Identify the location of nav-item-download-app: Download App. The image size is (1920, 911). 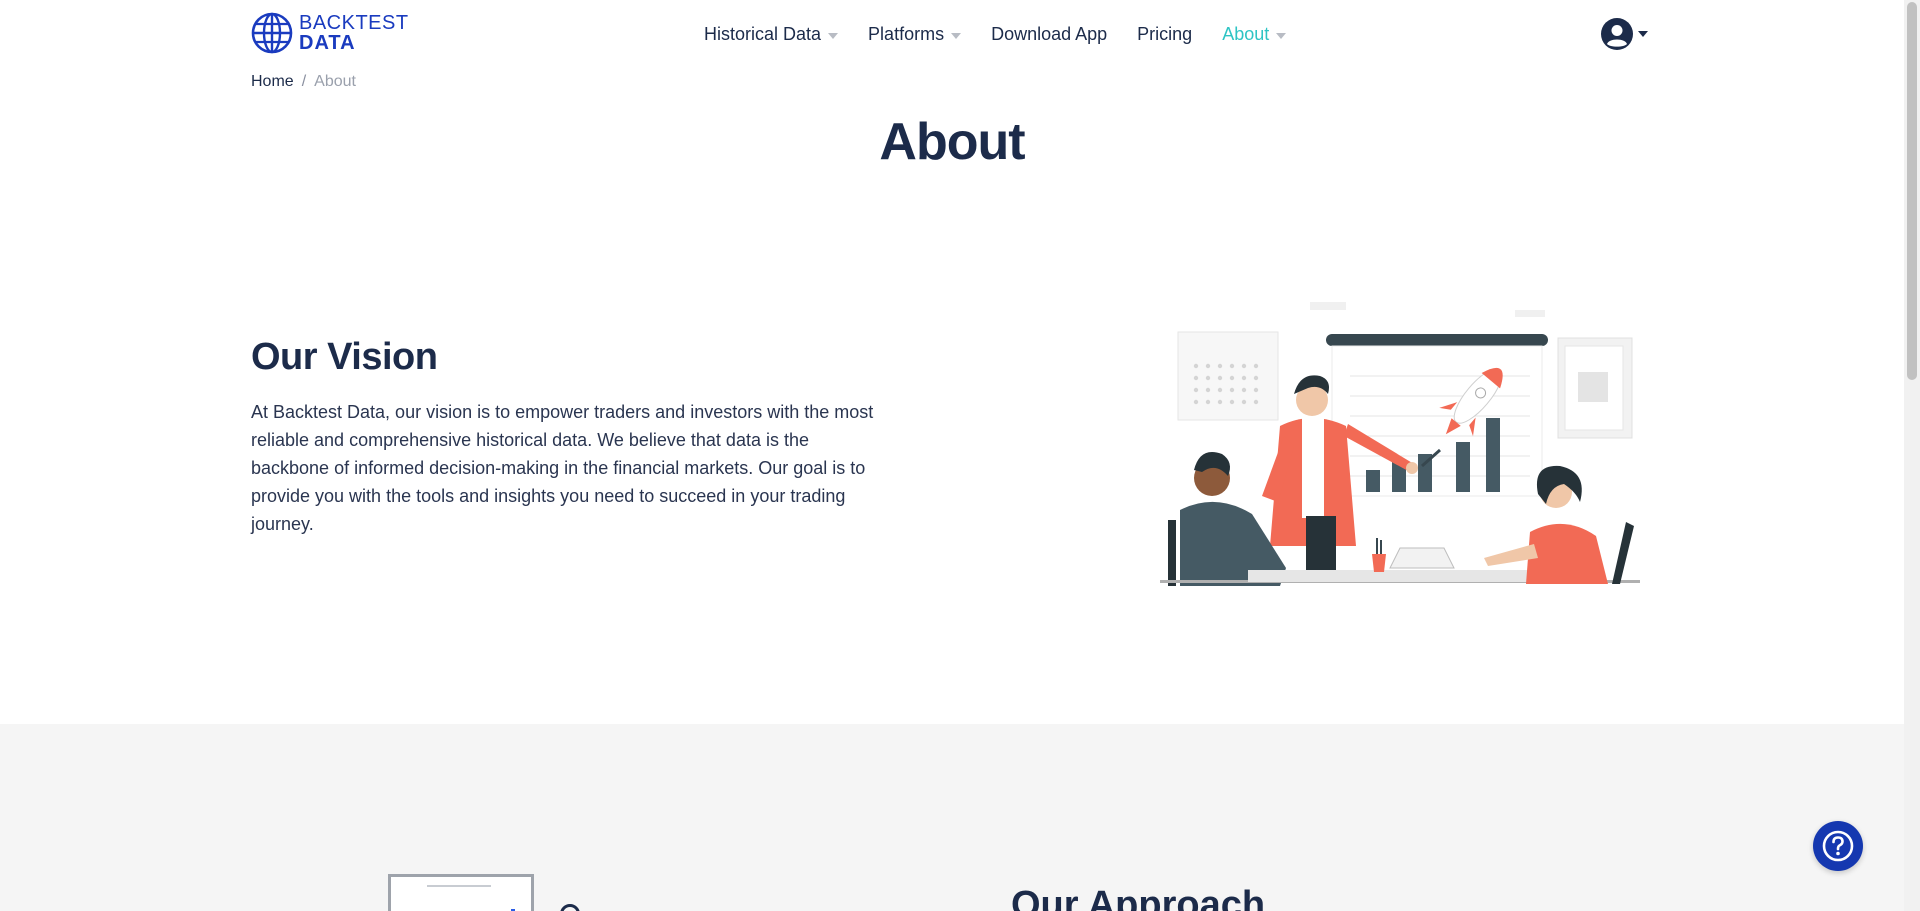
(1049, 34).